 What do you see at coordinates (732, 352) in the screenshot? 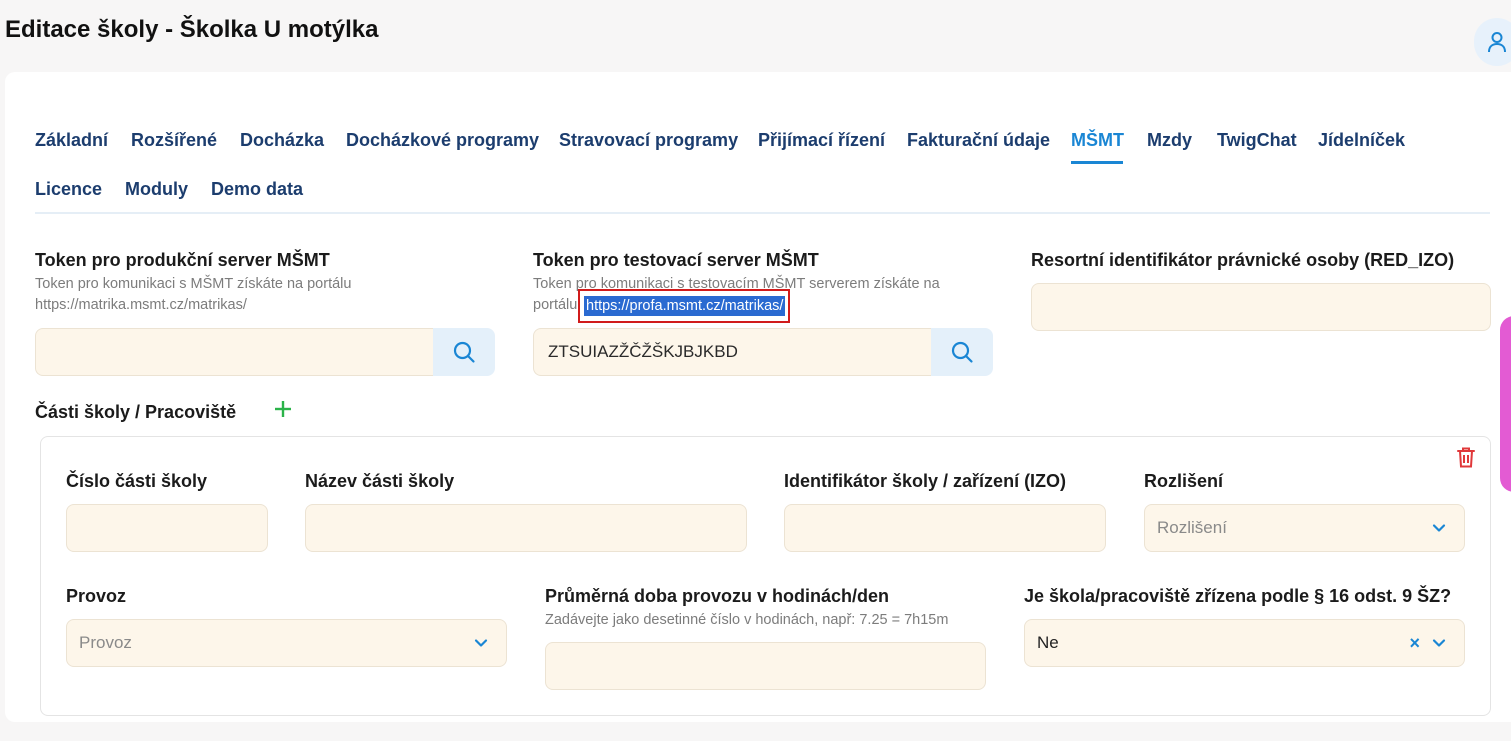
I see `test-token-input: ZTSUIAZŽČŽŠKJBJKBD` at bounding box center [732, 352].